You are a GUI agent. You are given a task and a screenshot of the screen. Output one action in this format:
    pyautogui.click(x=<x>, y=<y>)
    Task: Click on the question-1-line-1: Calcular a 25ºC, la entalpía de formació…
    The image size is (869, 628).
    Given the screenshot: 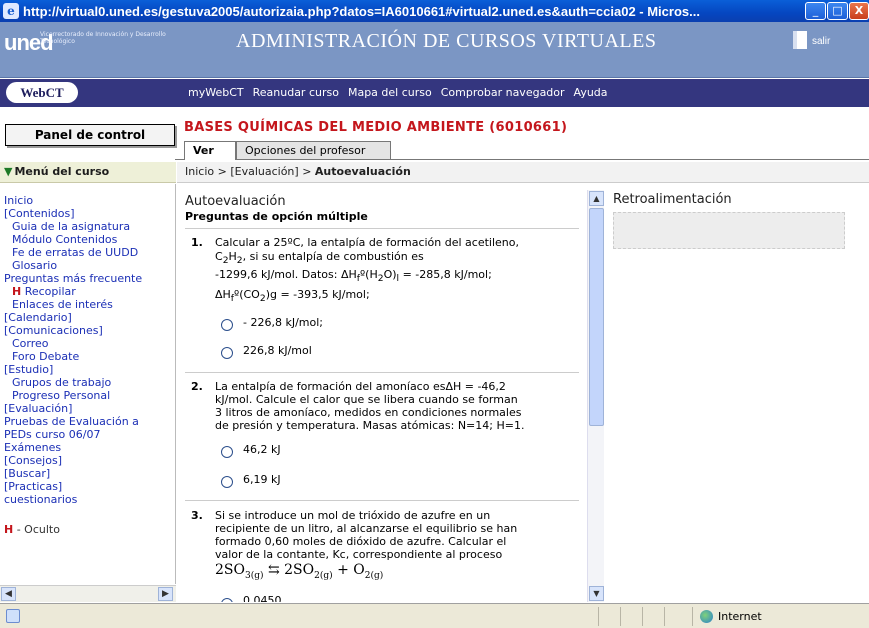 What is the action you would take?
    pyautogui.click(x=367, y=242)
    